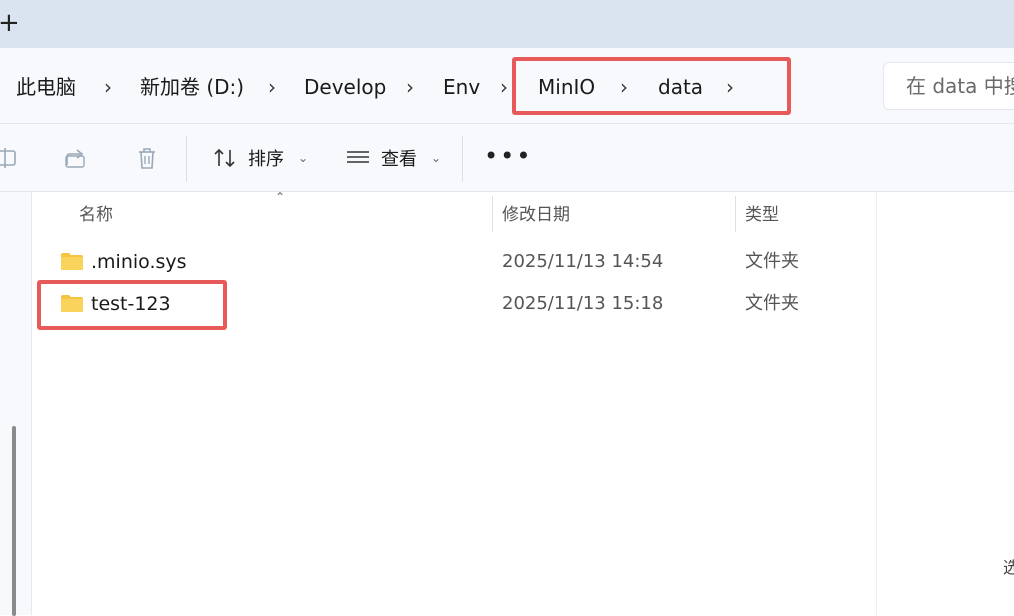  What do you see at coordinates (583, 261) in the screenshot?
I see `file-modified: 2025/11/13 14:54` at bounding box center [583, 261].